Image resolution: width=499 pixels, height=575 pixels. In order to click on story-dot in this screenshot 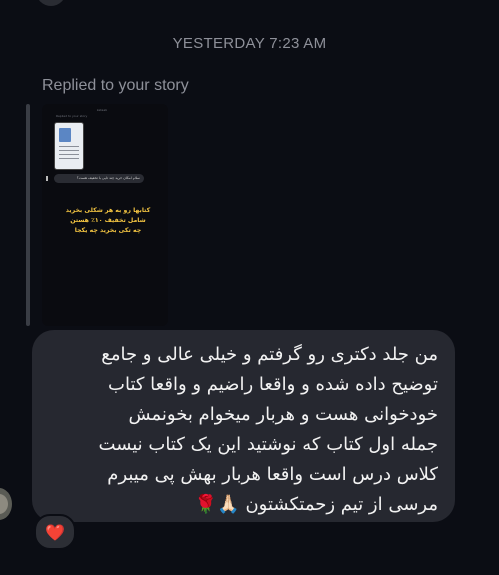, I will do `click(47, 178)`.